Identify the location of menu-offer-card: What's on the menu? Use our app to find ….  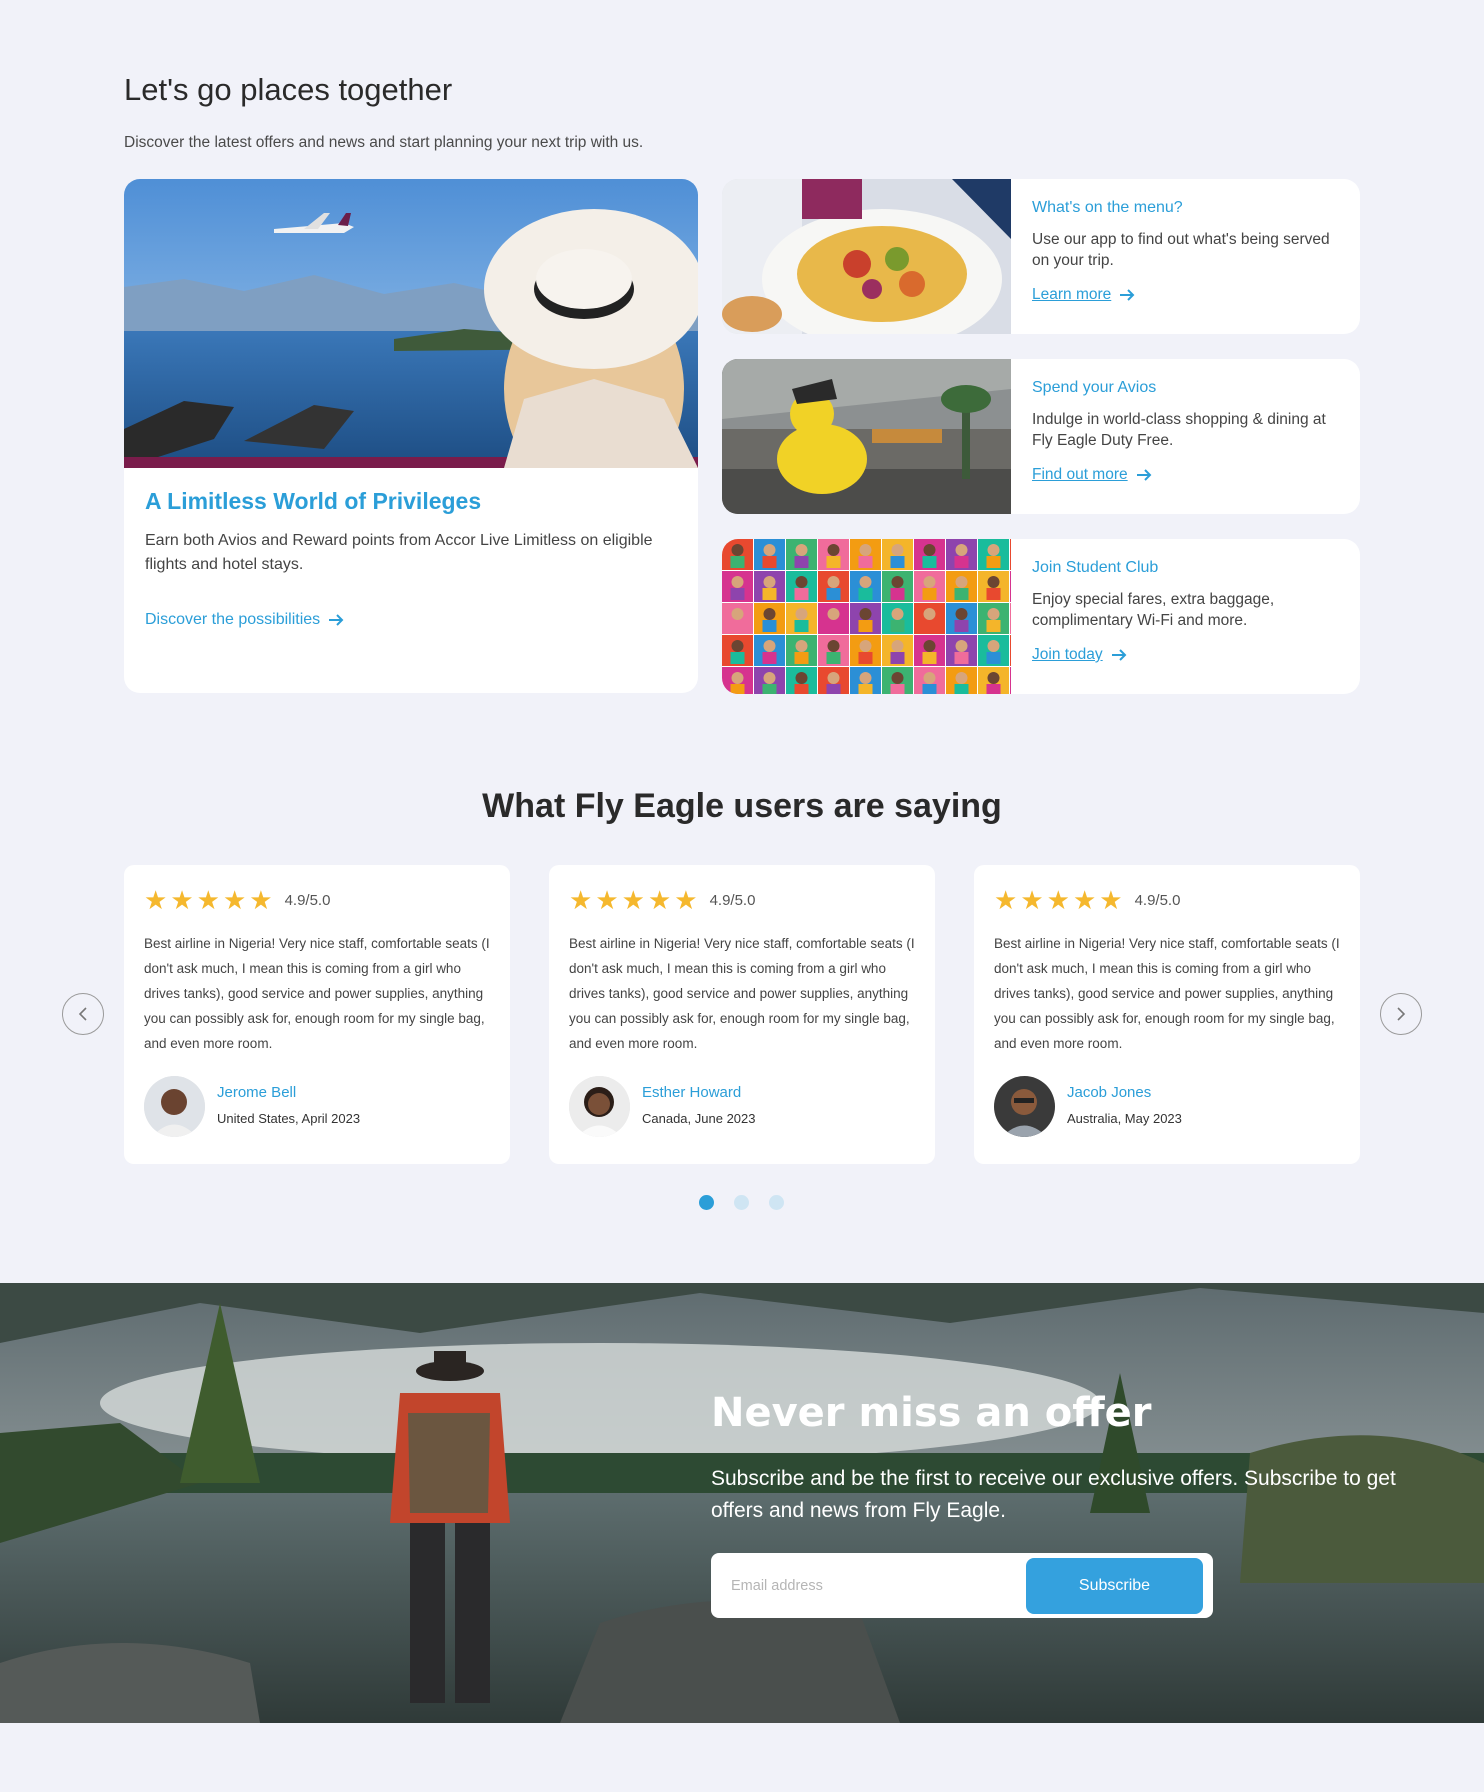
(1041, 256).